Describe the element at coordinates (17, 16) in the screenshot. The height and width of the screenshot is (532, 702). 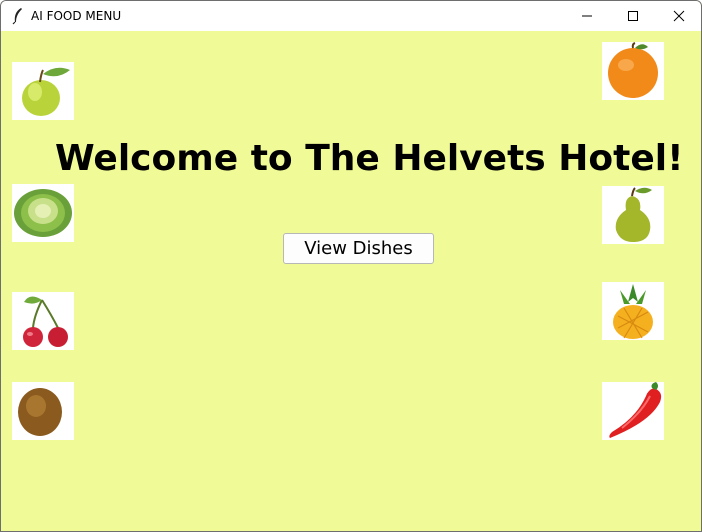
I see `feather-icon` at that location.